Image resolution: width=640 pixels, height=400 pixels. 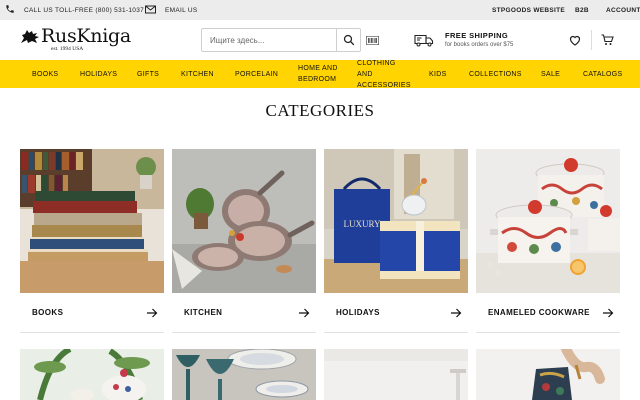 What do you see at coordinates (528, 10) in the screenshot?
I see `stpgoods-website-link: STPGOODS WEBSITE` at bounding box center [528, 10].